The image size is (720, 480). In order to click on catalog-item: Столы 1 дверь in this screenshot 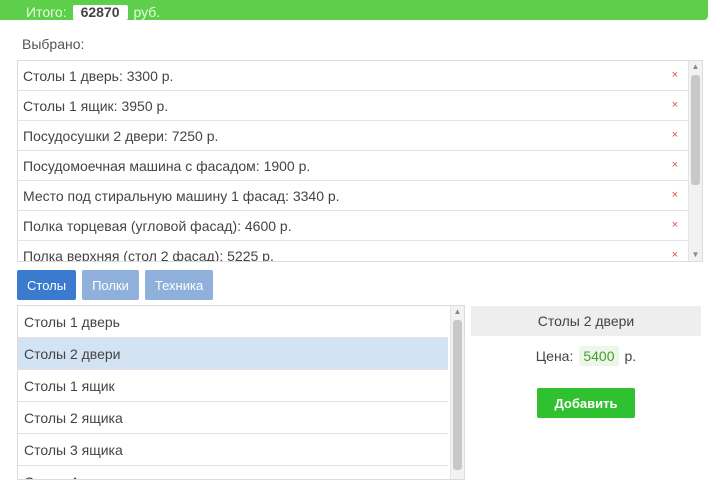, I will do `click(233, 322)`.